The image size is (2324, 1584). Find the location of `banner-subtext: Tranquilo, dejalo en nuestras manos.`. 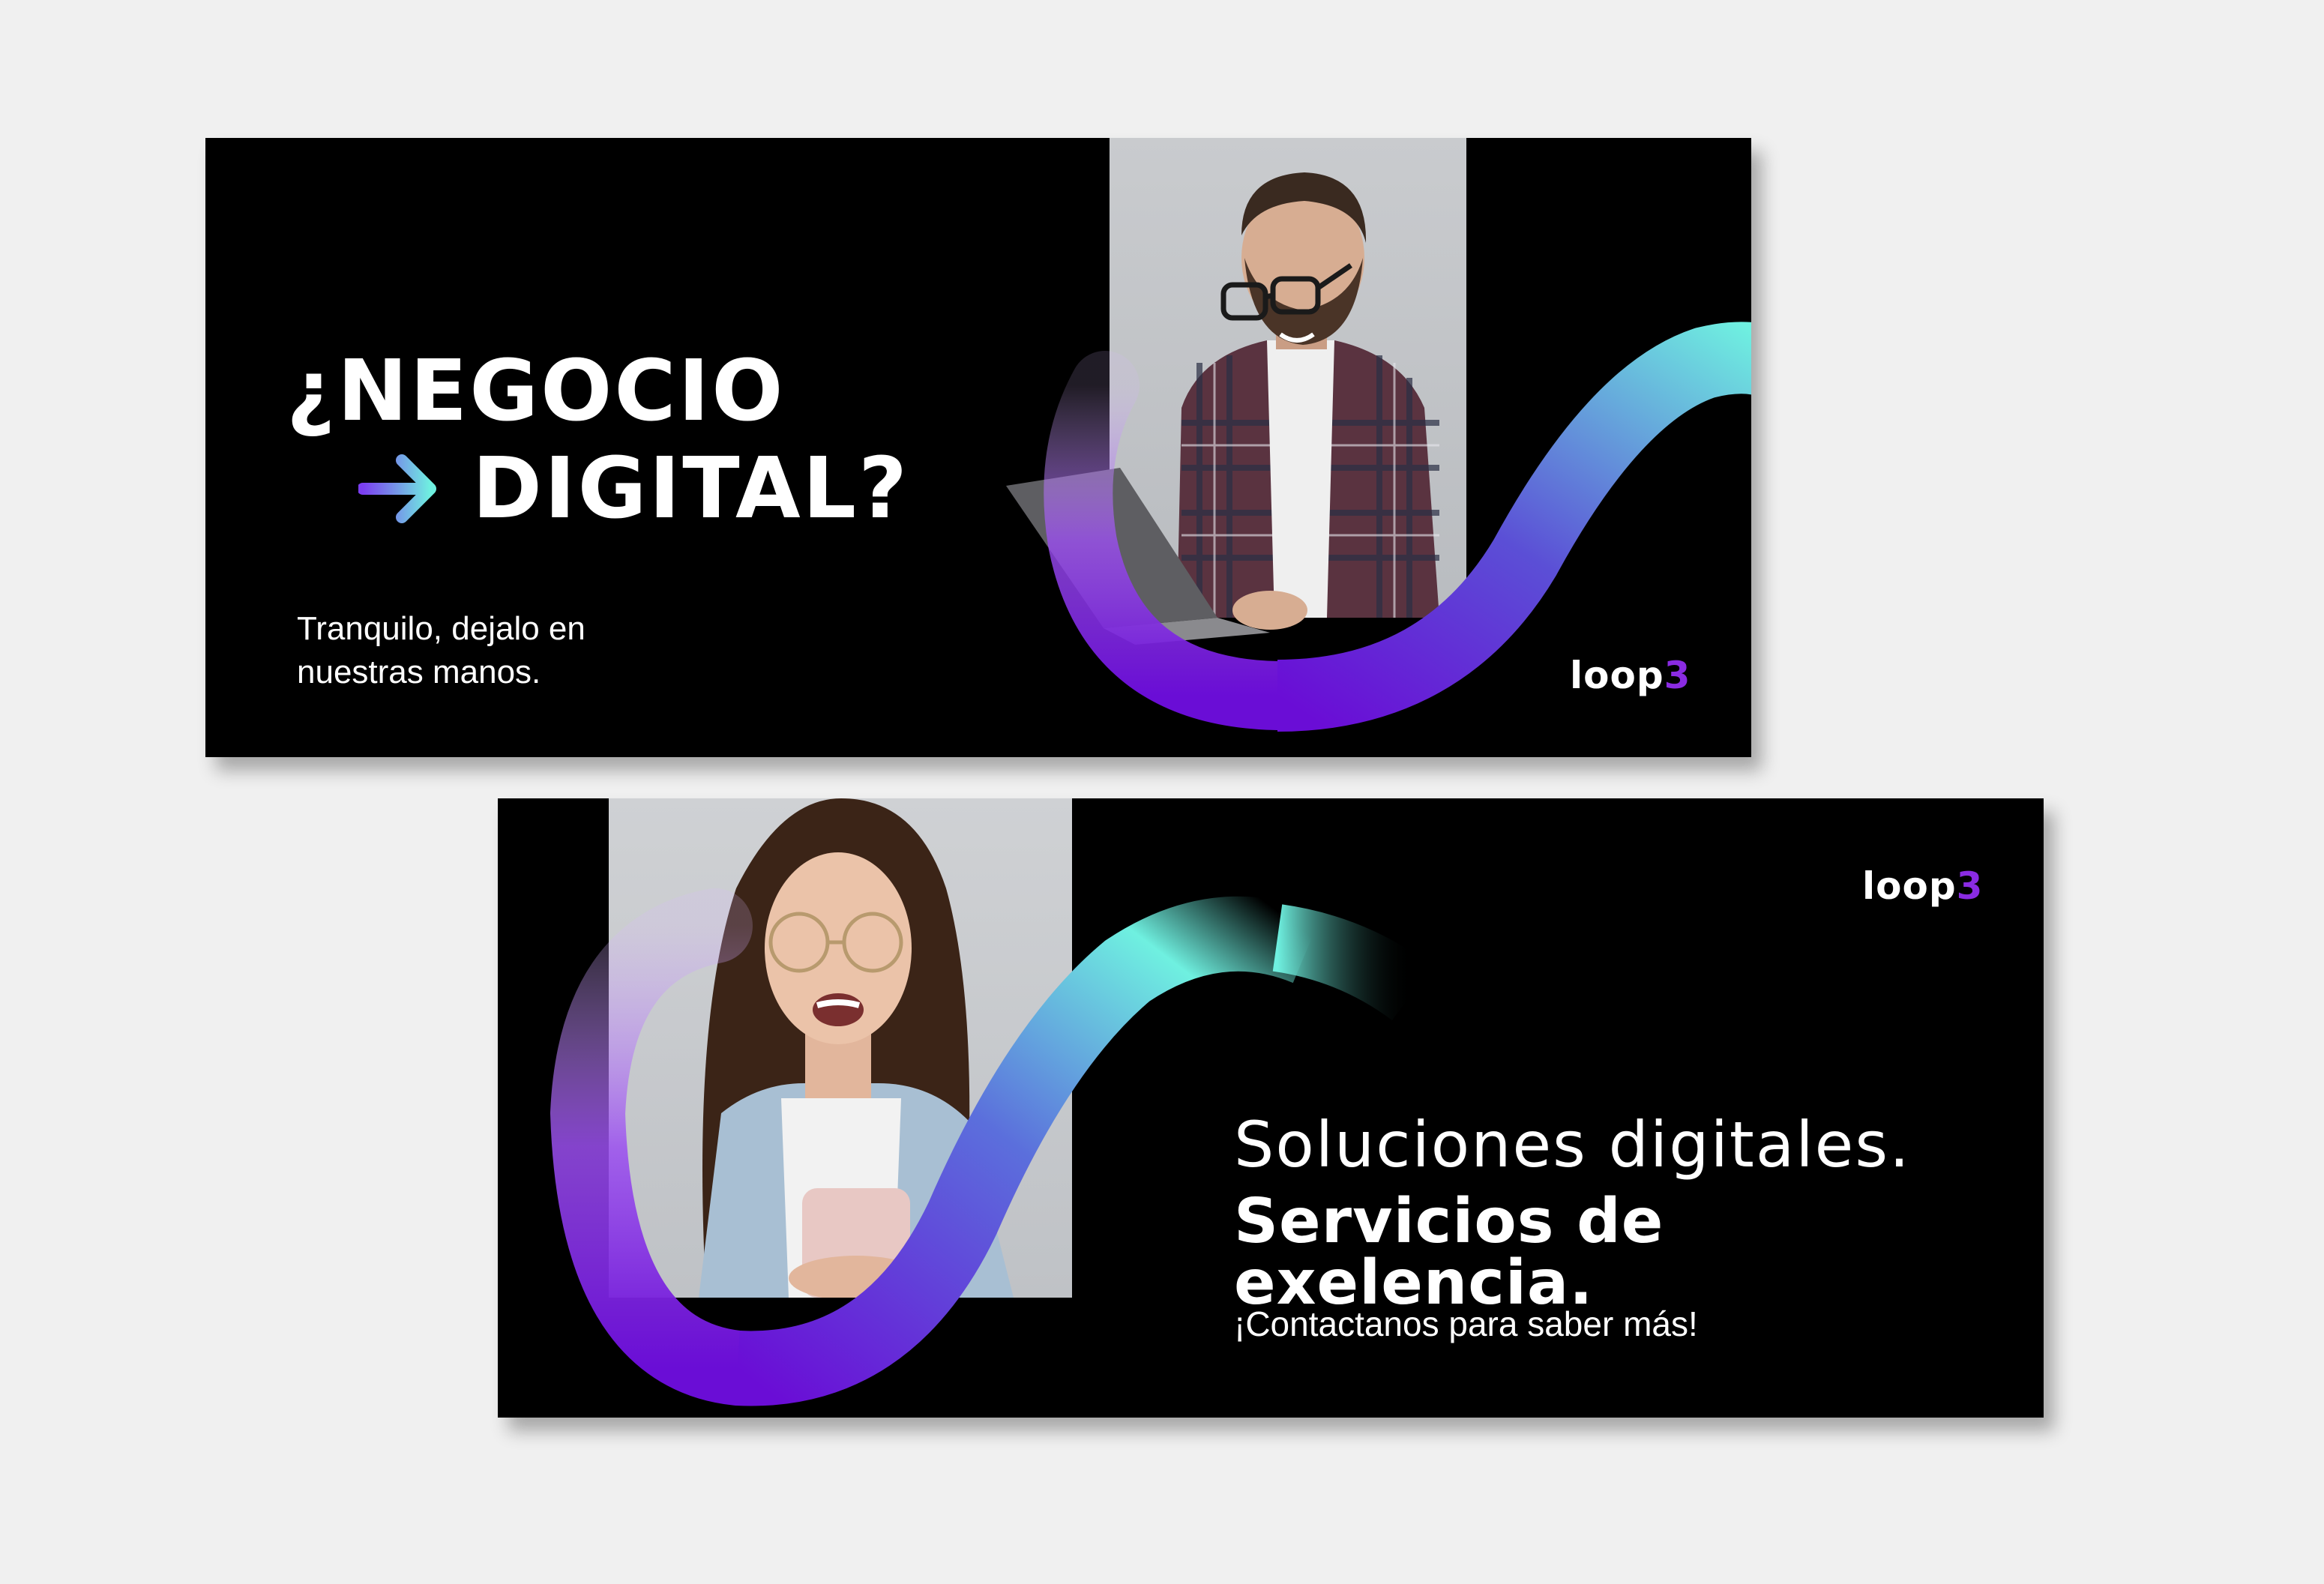

banner-subtext: Tranquilo, dejalo en nuestras manos. is located at coordinates (441, 650).